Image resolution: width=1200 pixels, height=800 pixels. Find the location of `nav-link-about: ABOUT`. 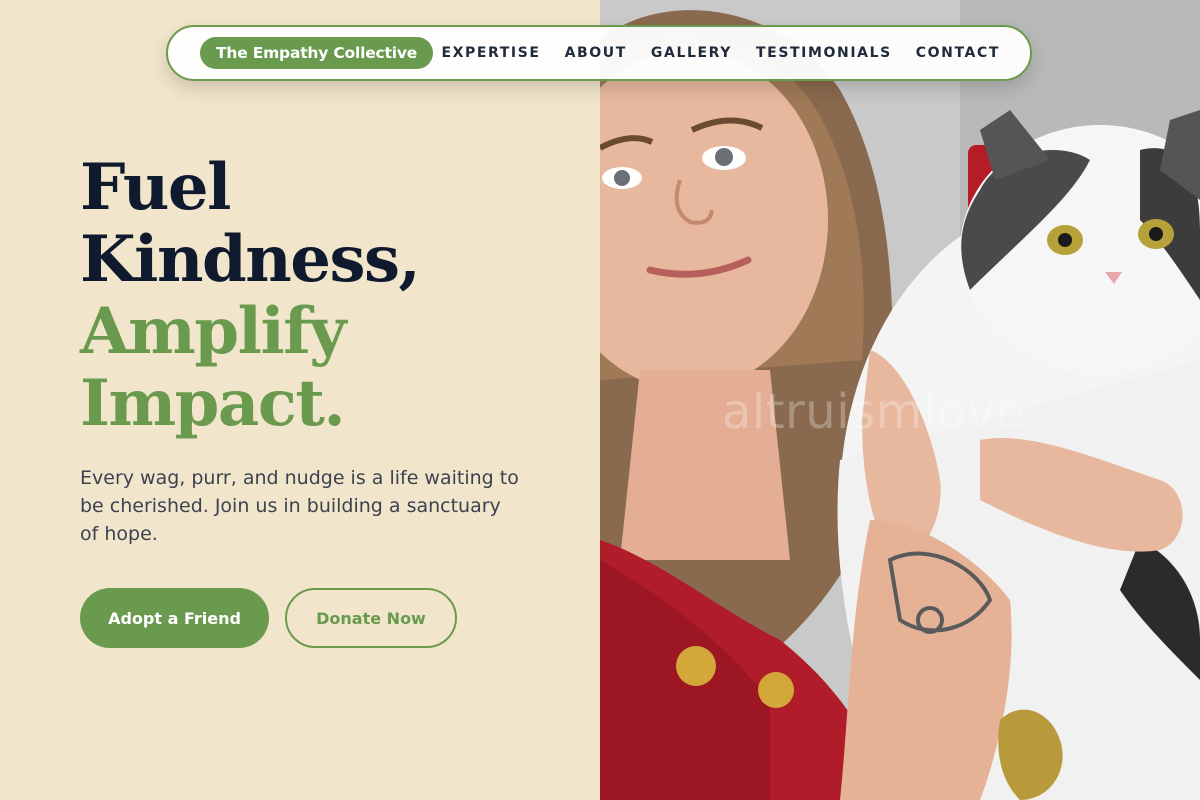

nav-link-about: ABOUT is located at coordinates (596, 53).